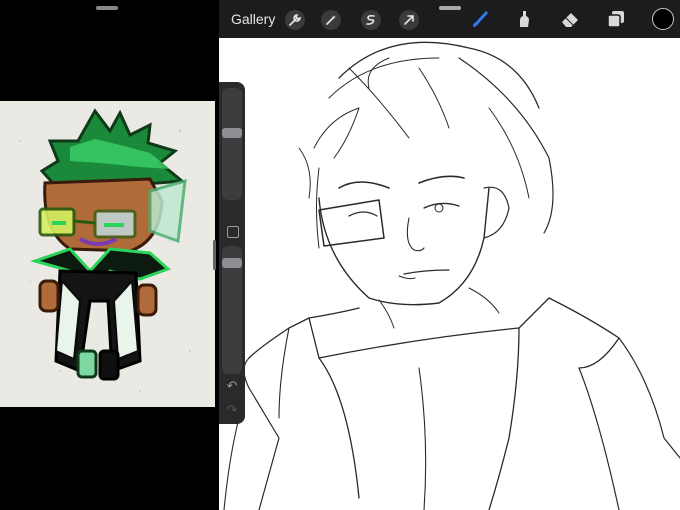 The image size is (680, 510). I want to click on transform-arrow-icon, so click(409, 20).